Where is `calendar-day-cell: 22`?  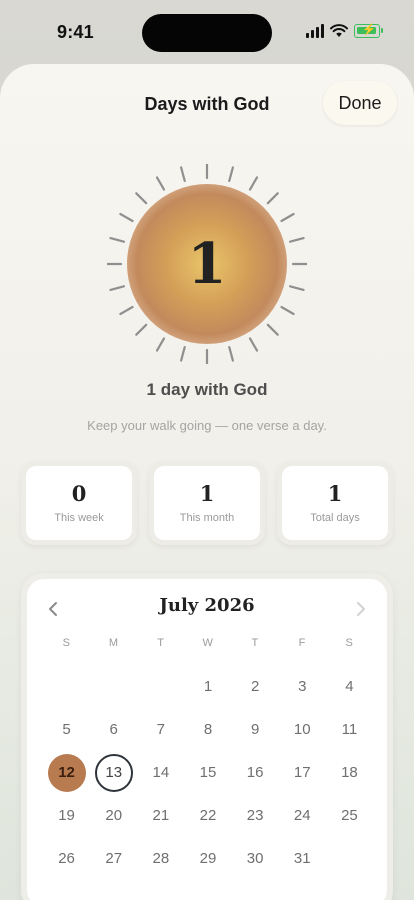 calendar-day-cell: 22 is located at coordinates (207, 815).